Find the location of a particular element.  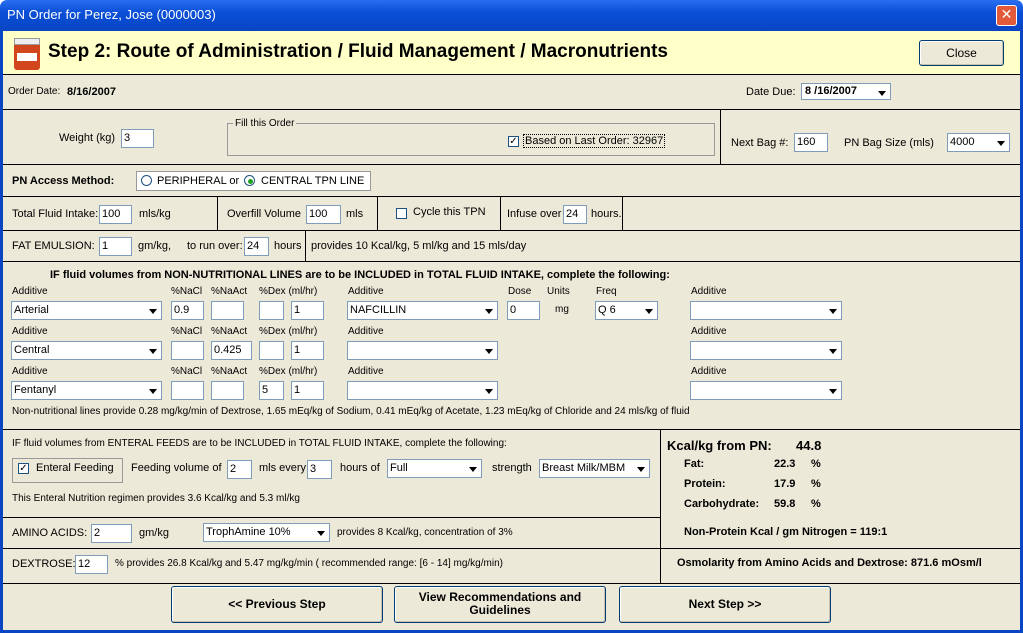

close-button: Close is located at coordinates (961, 53).